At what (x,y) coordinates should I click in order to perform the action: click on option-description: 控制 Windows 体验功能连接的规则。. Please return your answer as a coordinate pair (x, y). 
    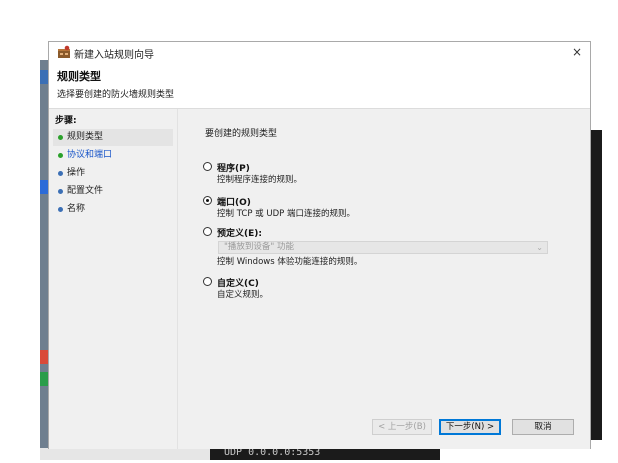
    Looking at the image, I should click on (290, 262).